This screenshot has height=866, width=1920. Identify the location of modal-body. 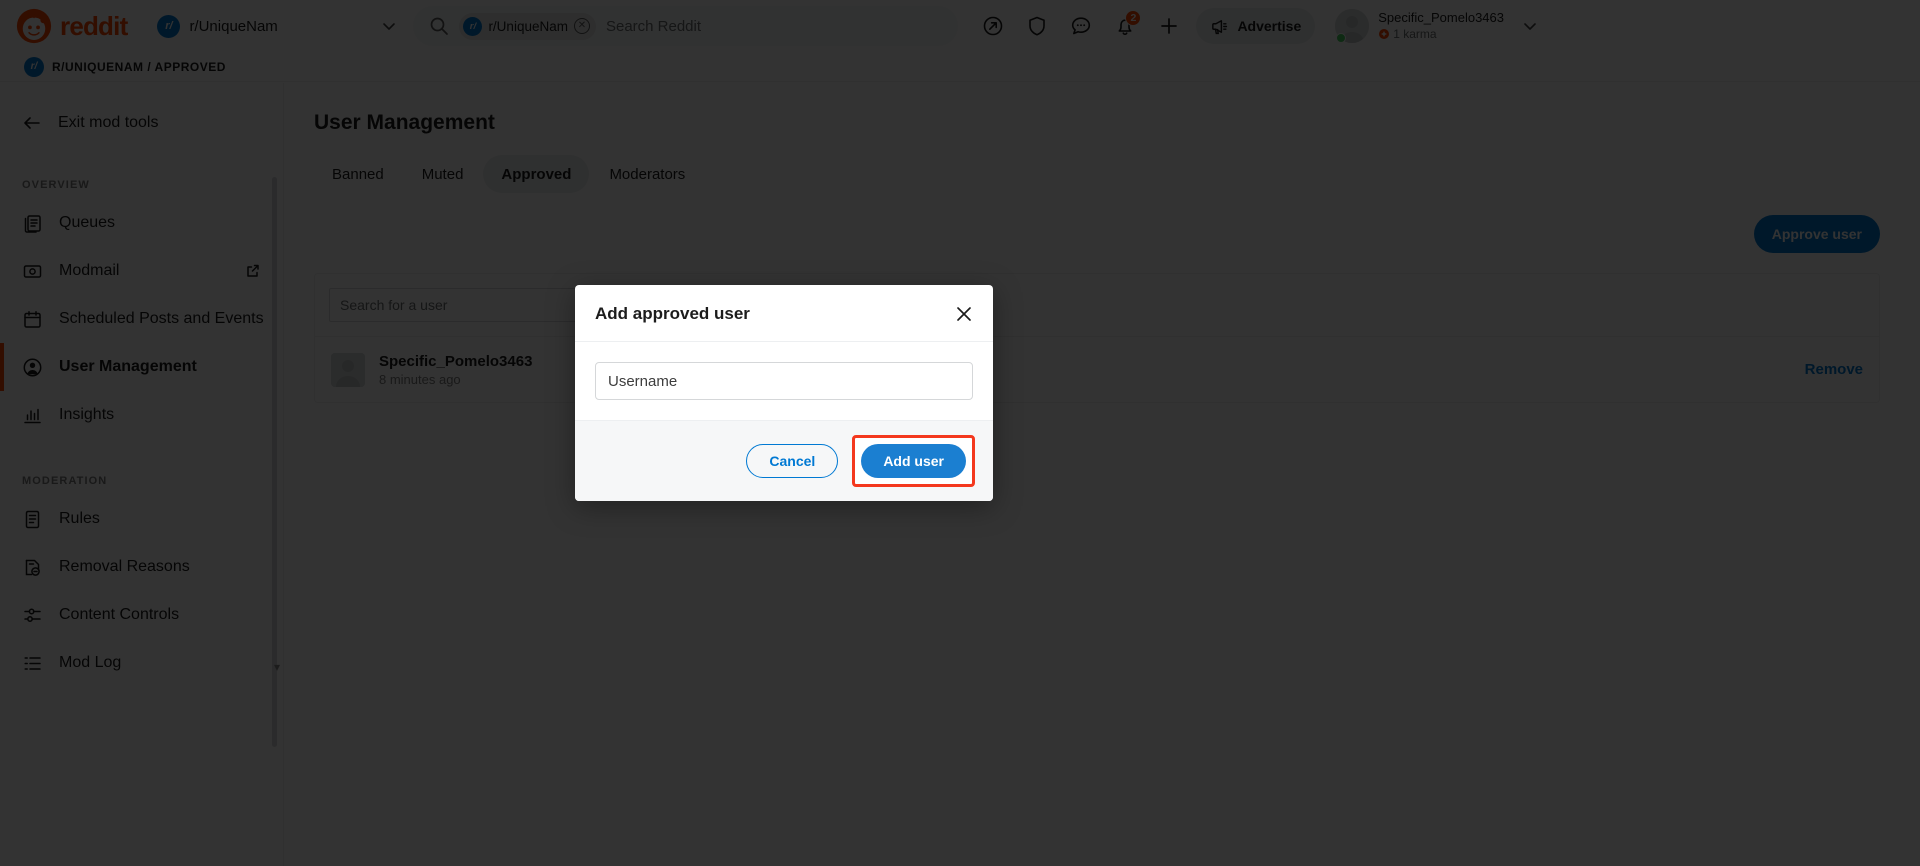
(784, 381).